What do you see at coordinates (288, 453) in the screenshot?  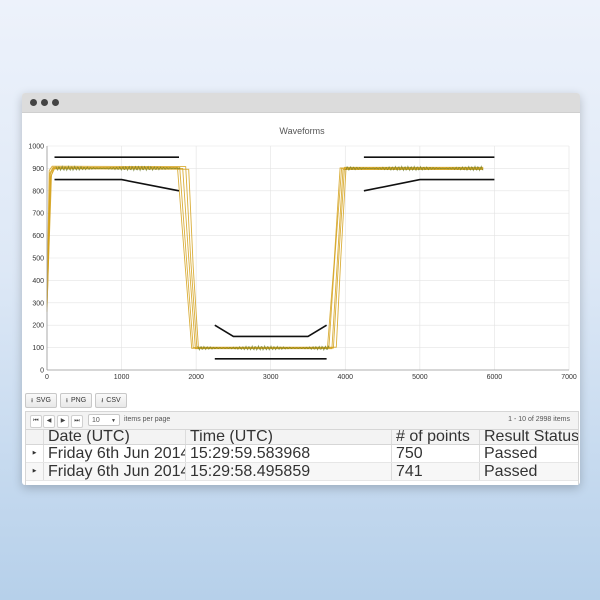 I see `cell-time: 15:29:59.583968` at bounding box center [288, 453].